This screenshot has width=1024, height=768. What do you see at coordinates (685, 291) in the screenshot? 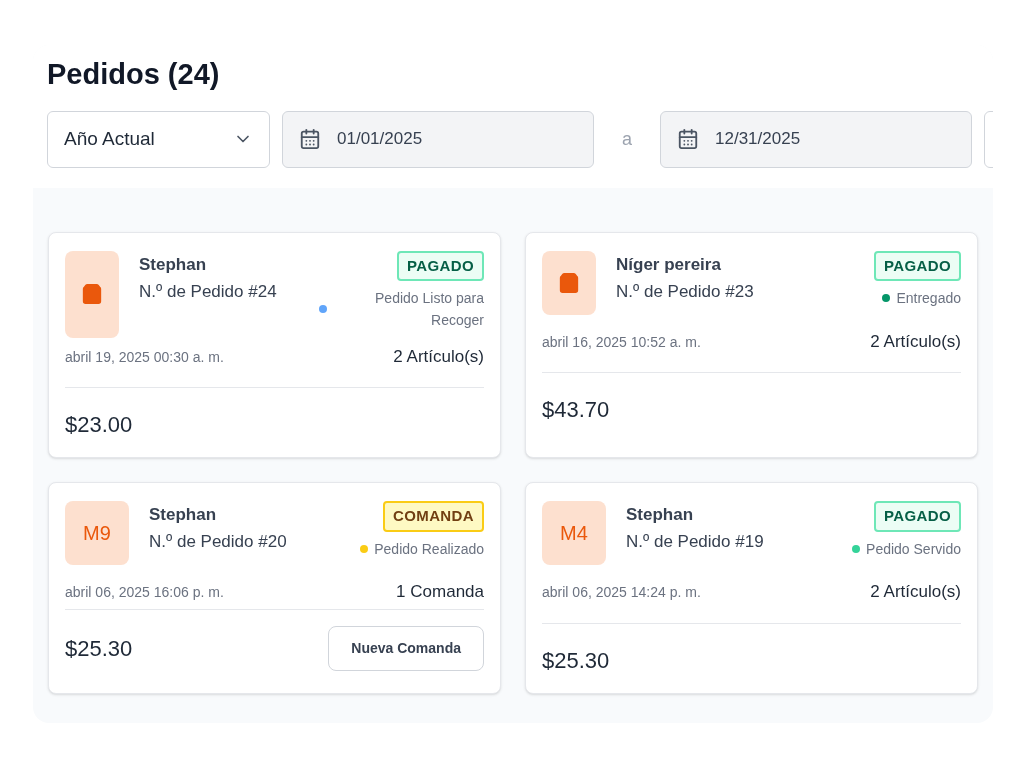
I see `order-number: N.º de Pedido #23` at bounding box center [685, 291].